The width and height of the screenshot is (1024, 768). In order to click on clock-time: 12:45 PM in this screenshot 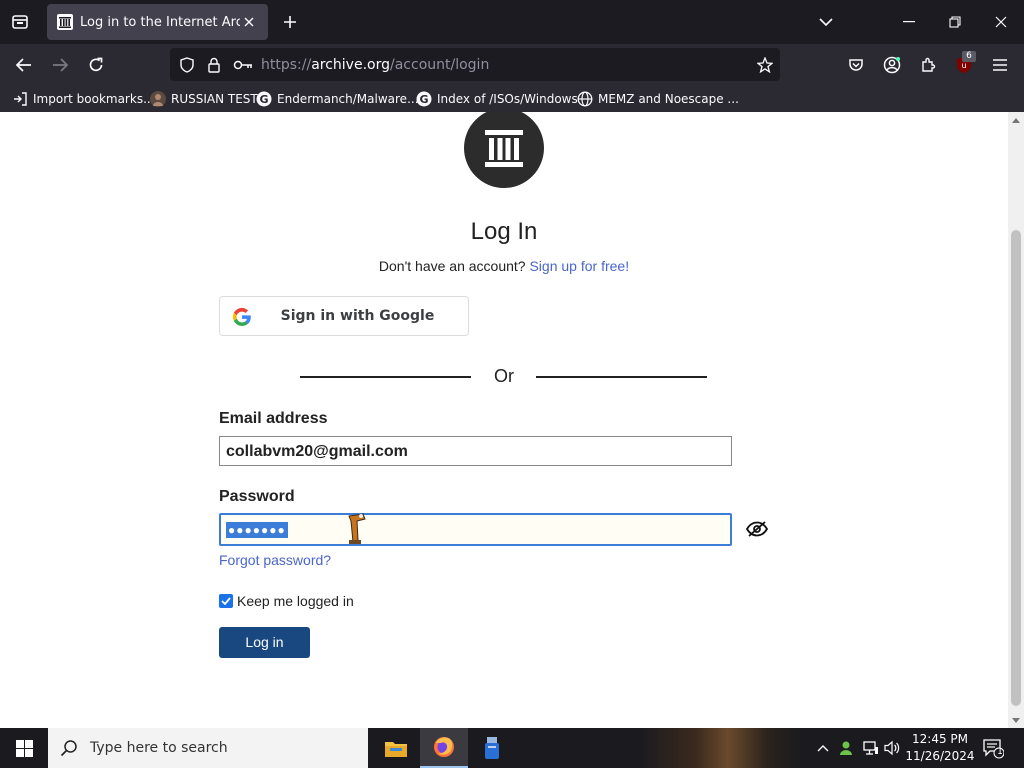, I will do `click(940, 739)`.